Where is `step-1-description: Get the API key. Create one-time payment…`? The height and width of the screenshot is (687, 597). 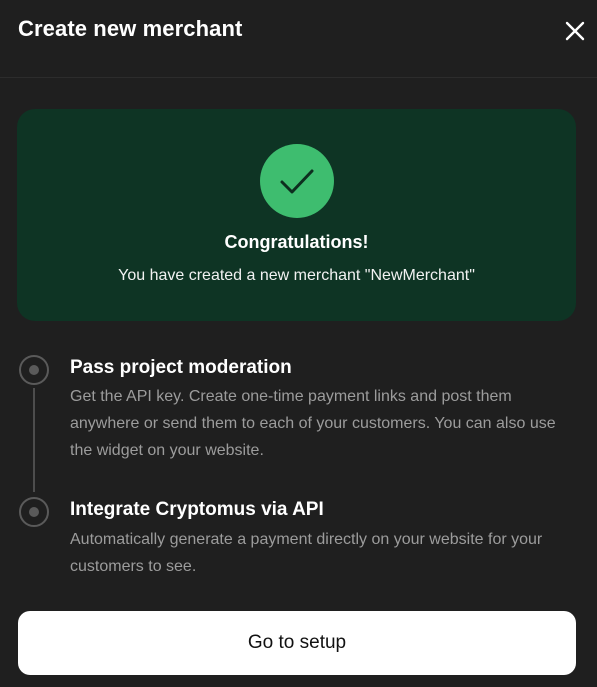
step-1-description: Get the API key. Create one-time payment… is located at coordinates (313, 423).